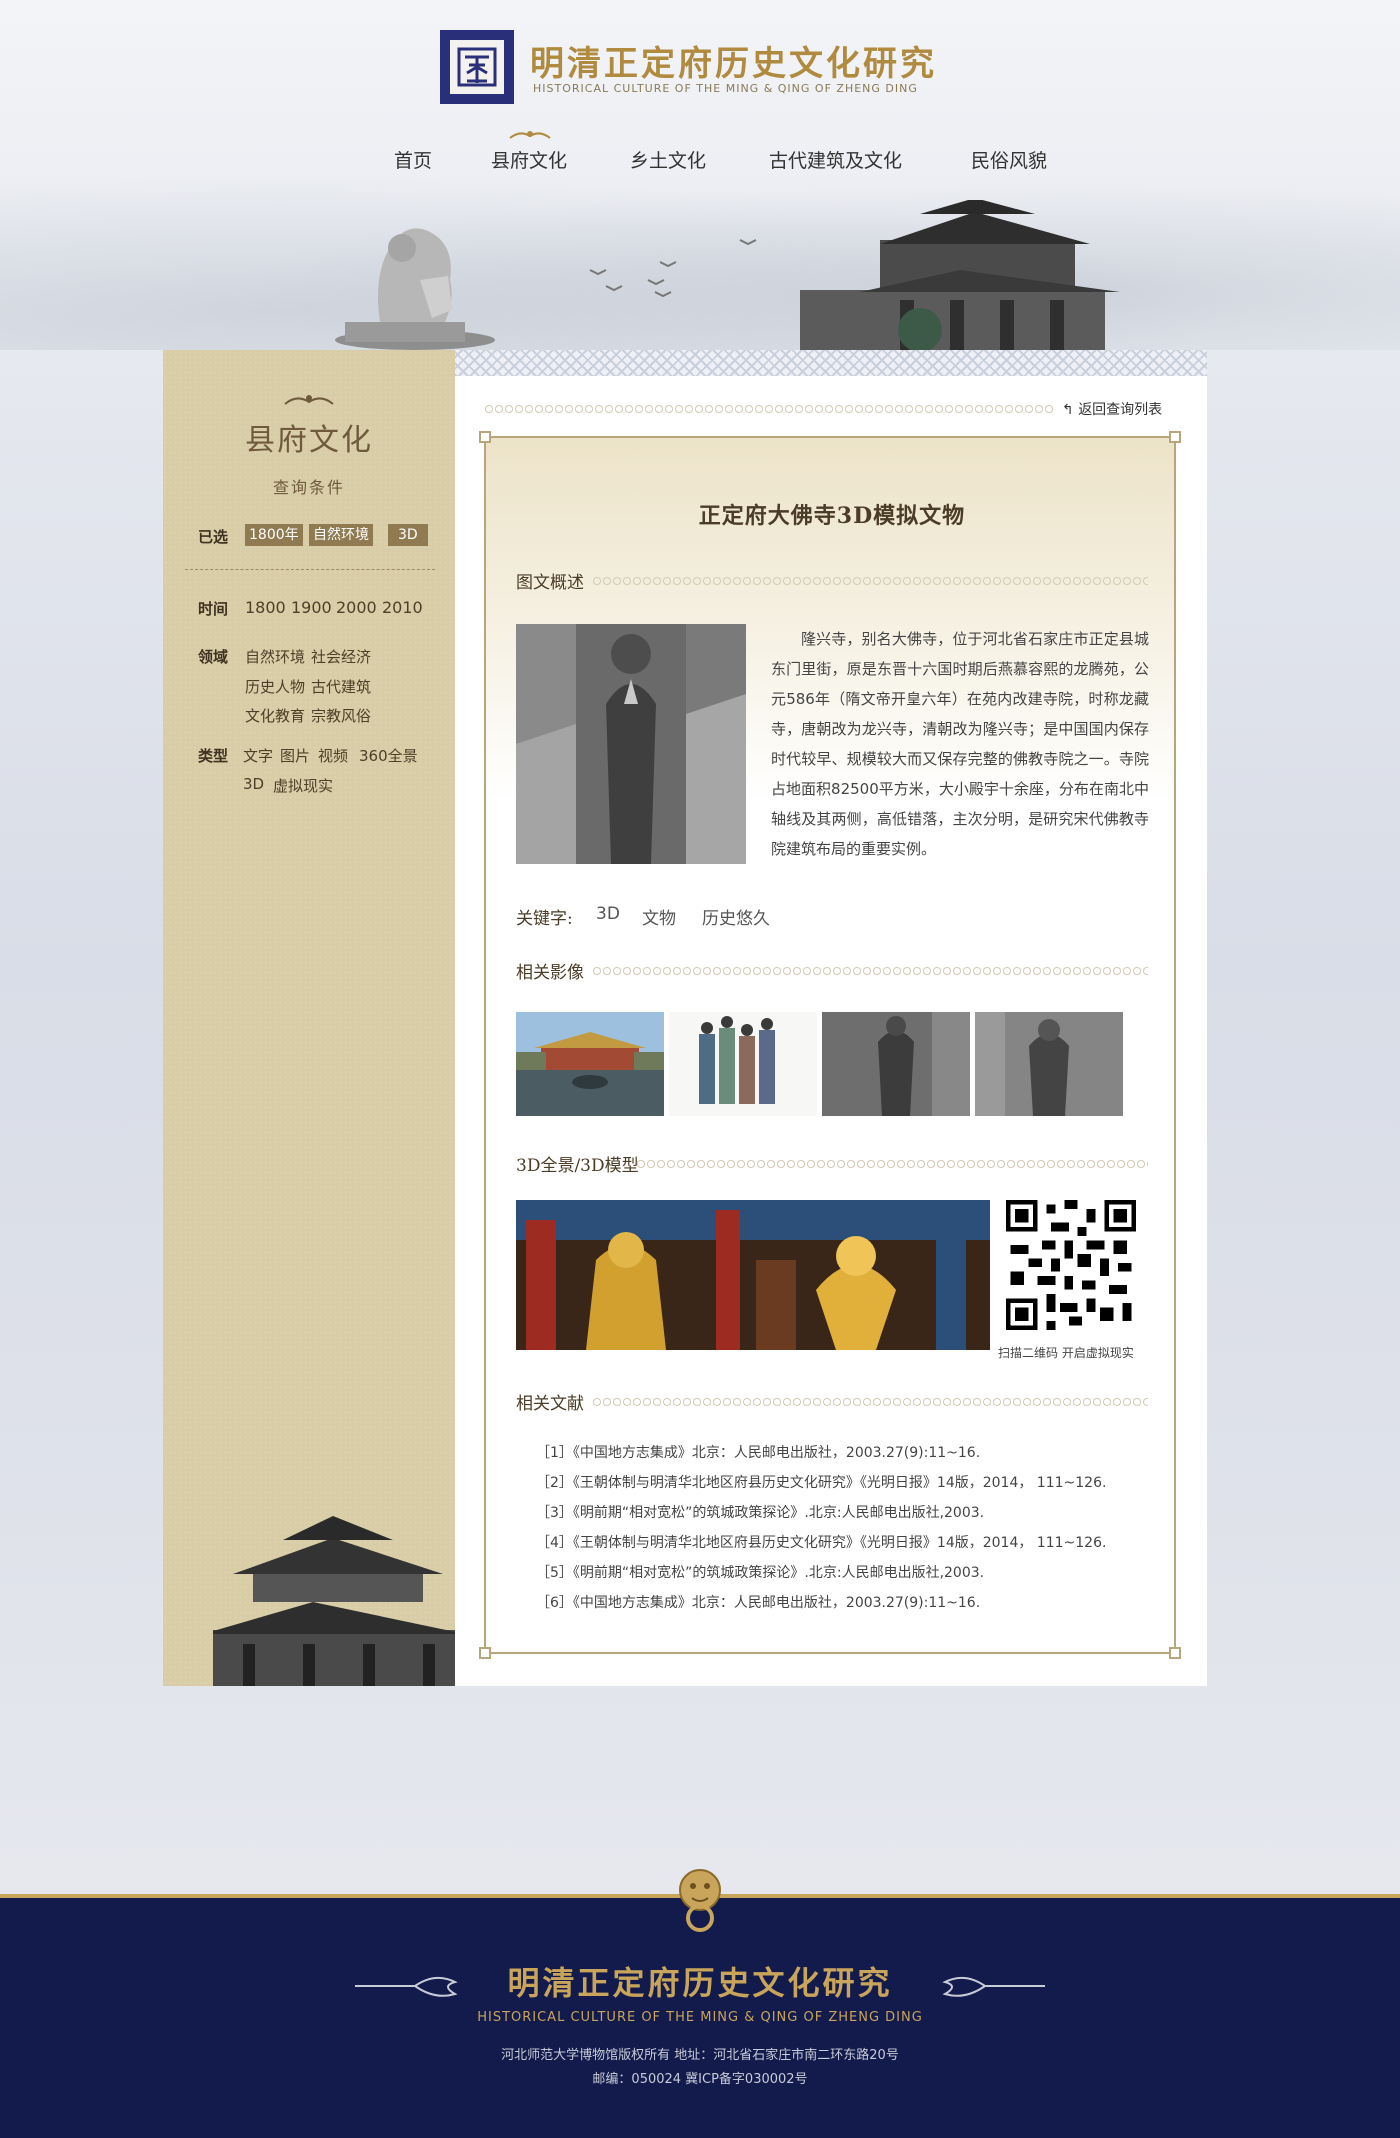 The image size is (1400, 2138). What do you see at coordinates (1071, 1265) in the screenshot?
I see `qr-code-icon` at bounding box center [1071, 1265].